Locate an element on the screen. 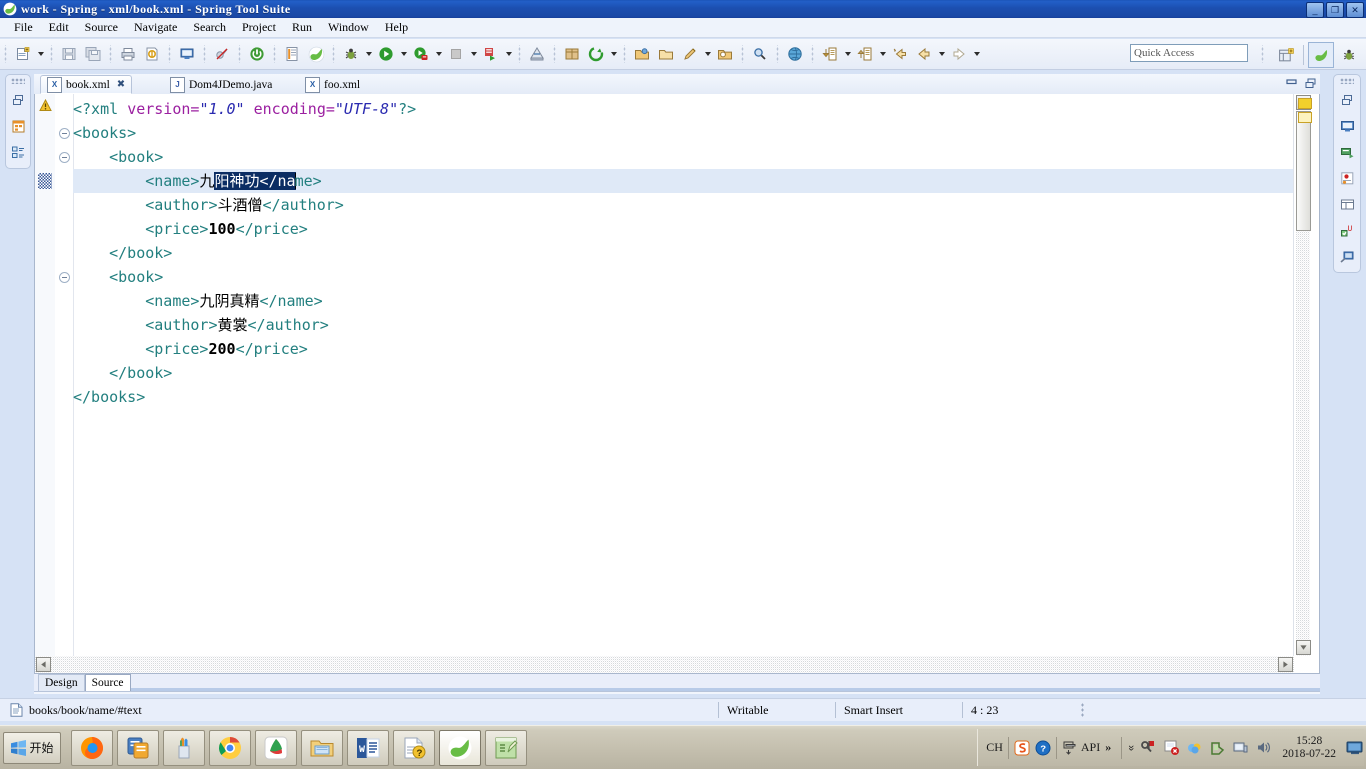  run-dropdown is located at coordinates (403, 54).